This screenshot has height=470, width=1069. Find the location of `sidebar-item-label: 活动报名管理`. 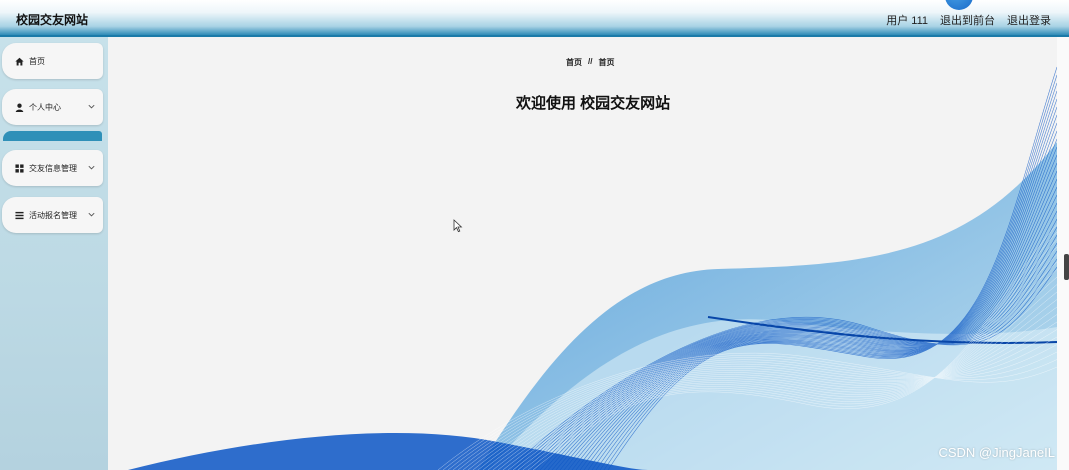

sidebar-item-label: 活动报名管理 is located at coordinates (53, 215).